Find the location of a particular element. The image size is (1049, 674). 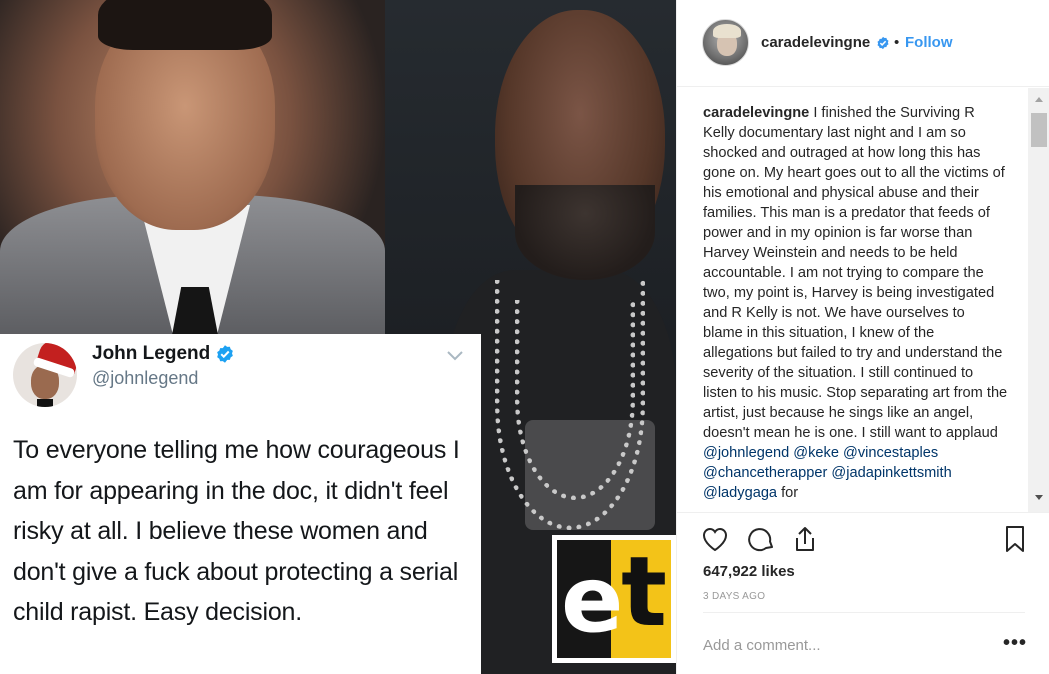

scroll-up-arrow-icon is located at coordinates (1038, 99).